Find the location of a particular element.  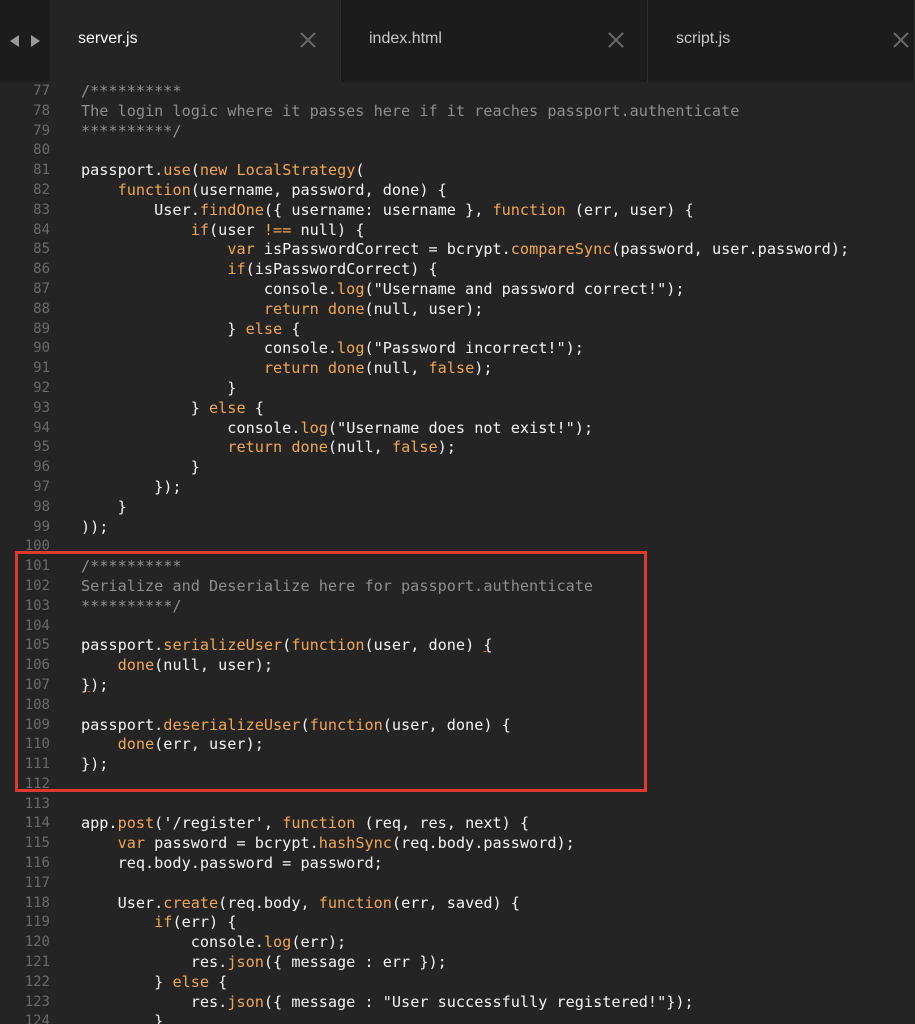

code-text: done(null, user); is located at coordinates (177, 666).